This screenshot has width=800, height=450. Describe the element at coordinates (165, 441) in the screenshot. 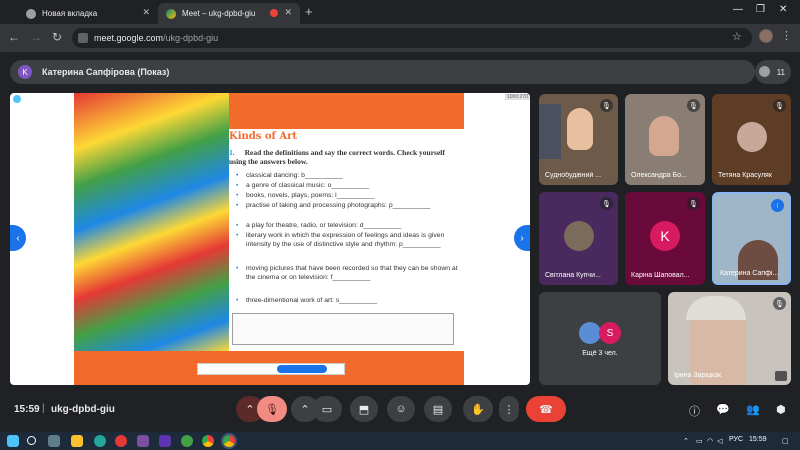

I see `app-icon` at that location.